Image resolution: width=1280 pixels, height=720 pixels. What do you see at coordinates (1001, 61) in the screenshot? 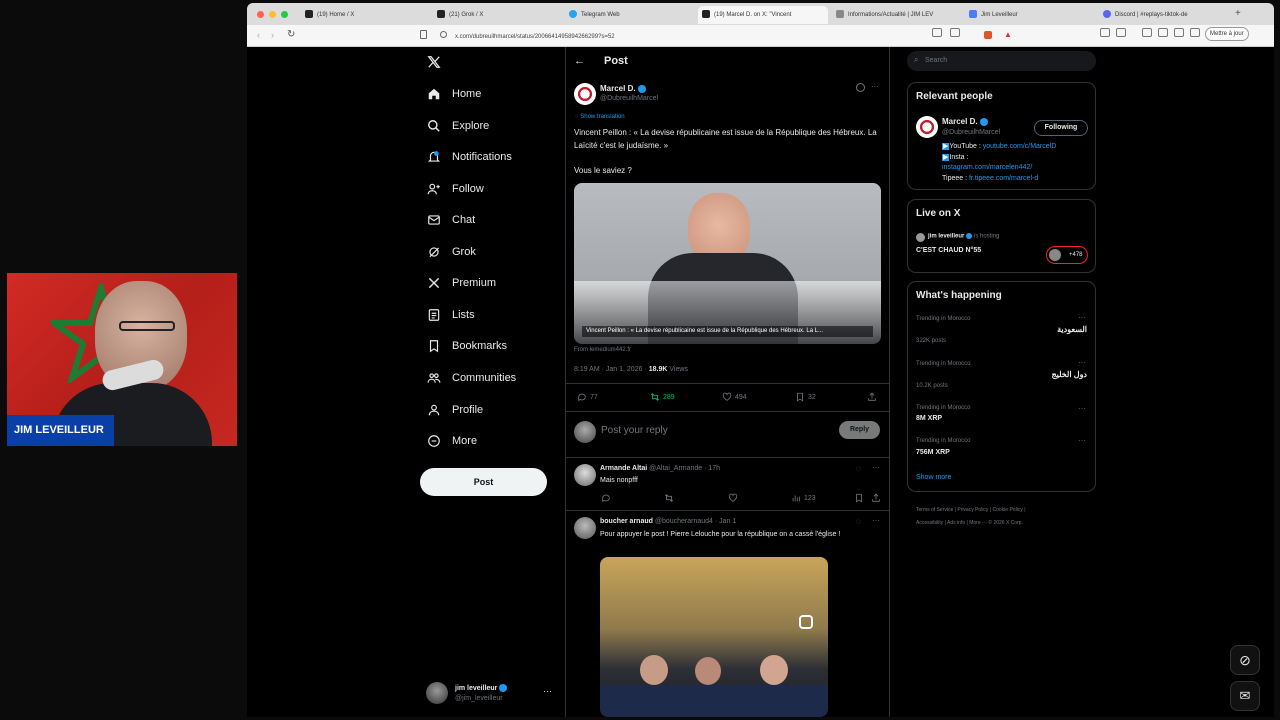
I see `search-input: ⌕ Search` at bounding box center [1001, 61].